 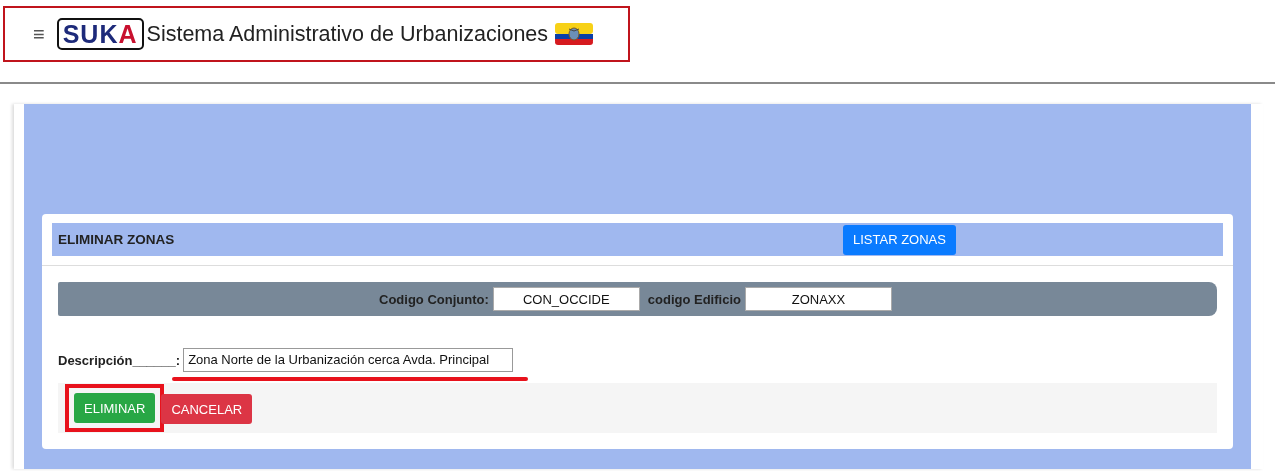 I want to click on card-title: ELIMINAR ZONAS, so click(x=116, y=239).